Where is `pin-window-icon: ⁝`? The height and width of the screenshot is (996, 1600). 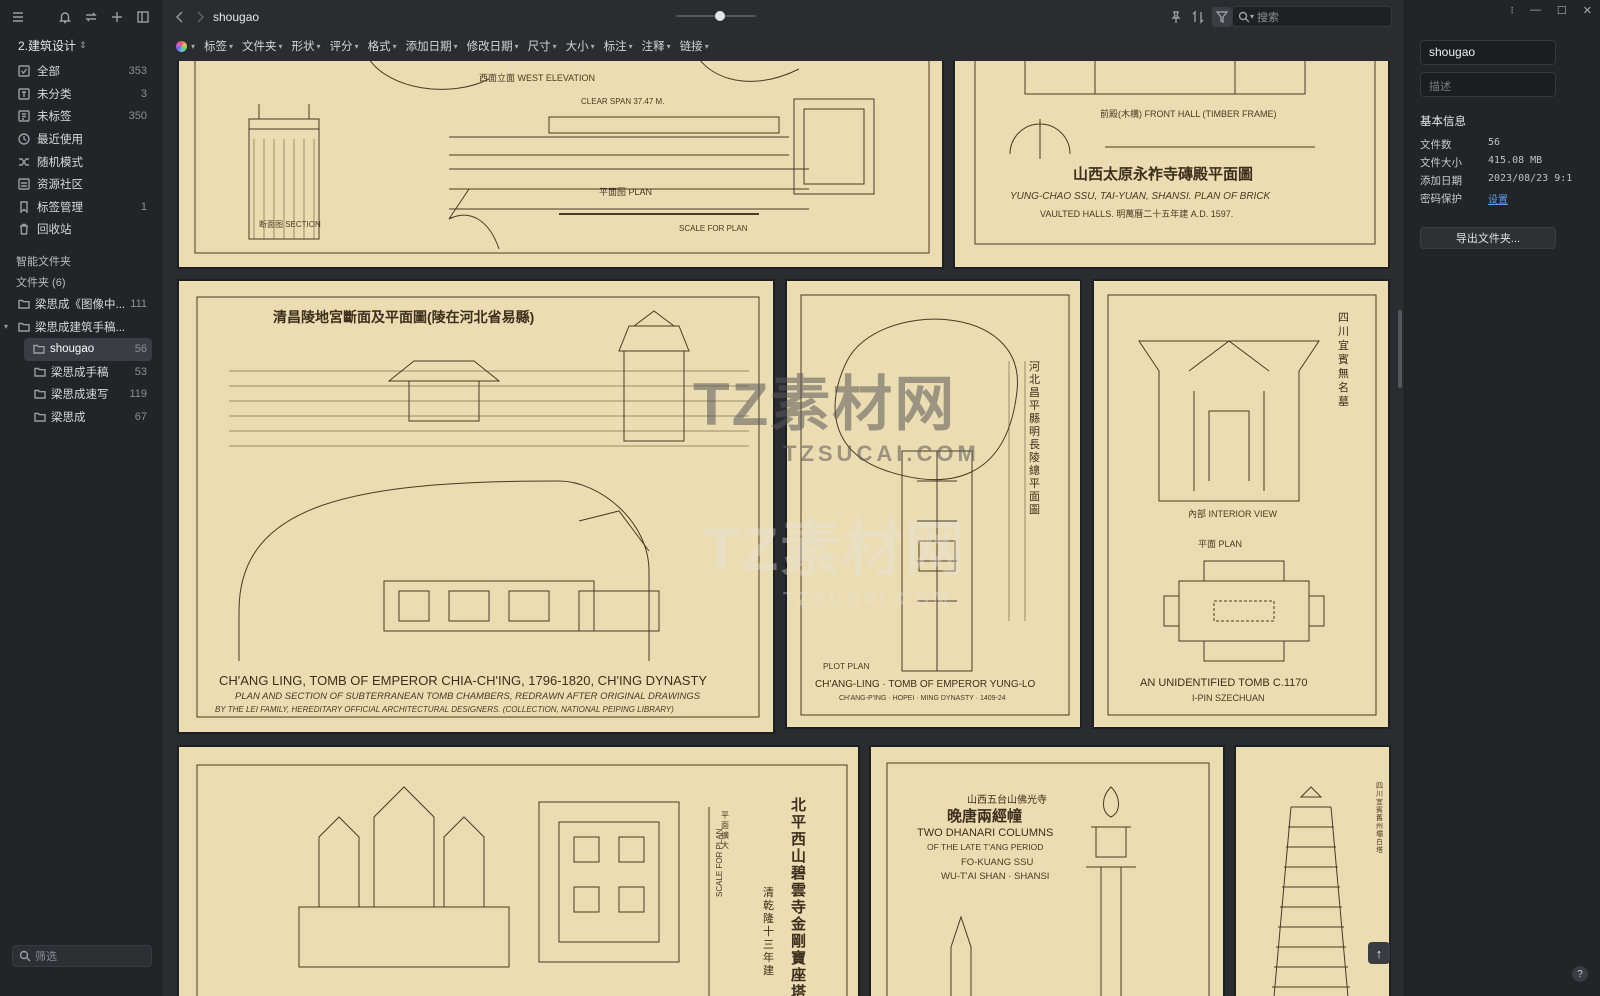 pin-window-icon: ⁝ is located at coordinates (1512, 10).